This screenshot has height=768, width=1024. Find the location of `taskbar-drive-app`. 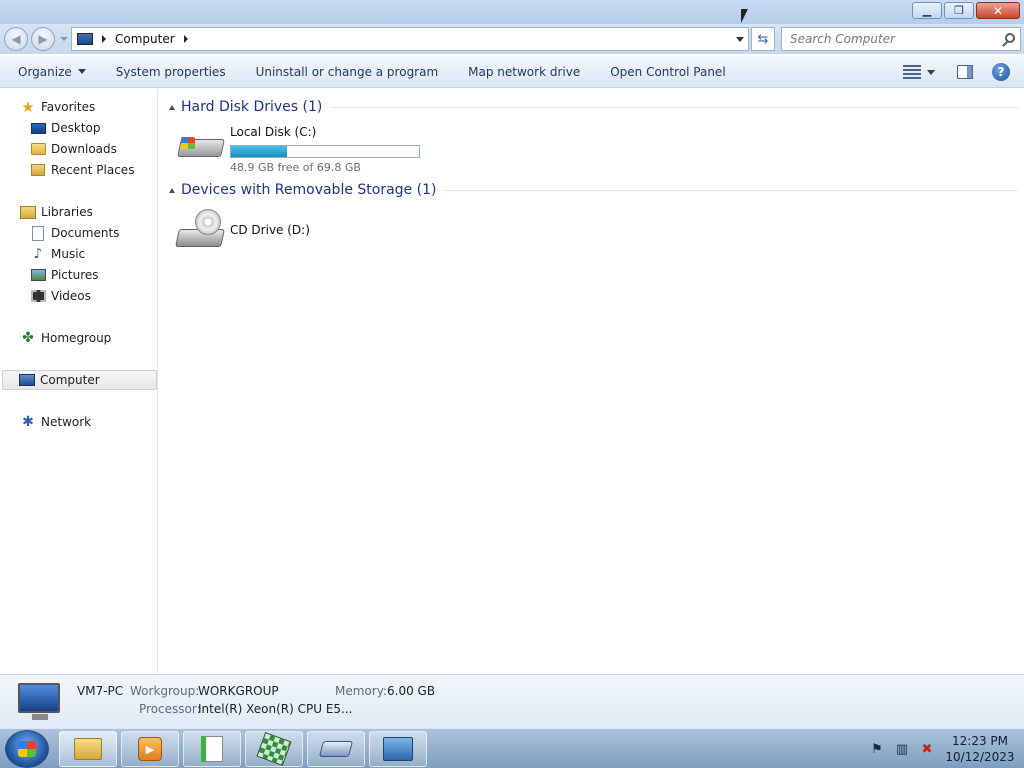

taskbar-drive-app is located at coordinates (336, 749).